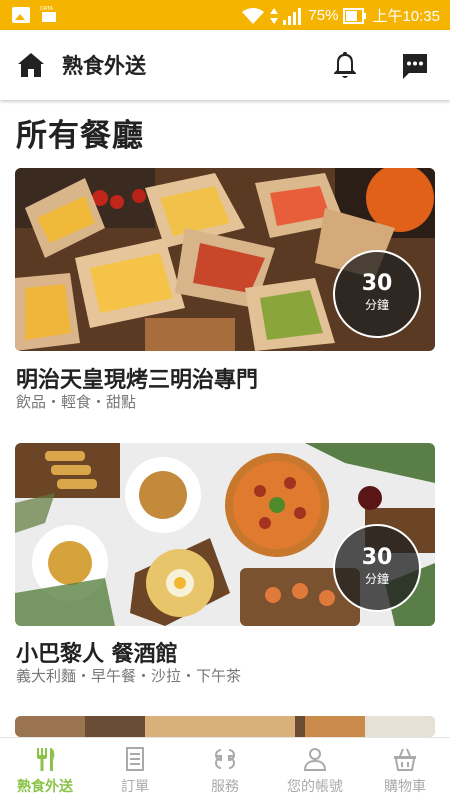  I want to click on restaurant-tags: 飲品・輕食・甜點, so click(76, 402).